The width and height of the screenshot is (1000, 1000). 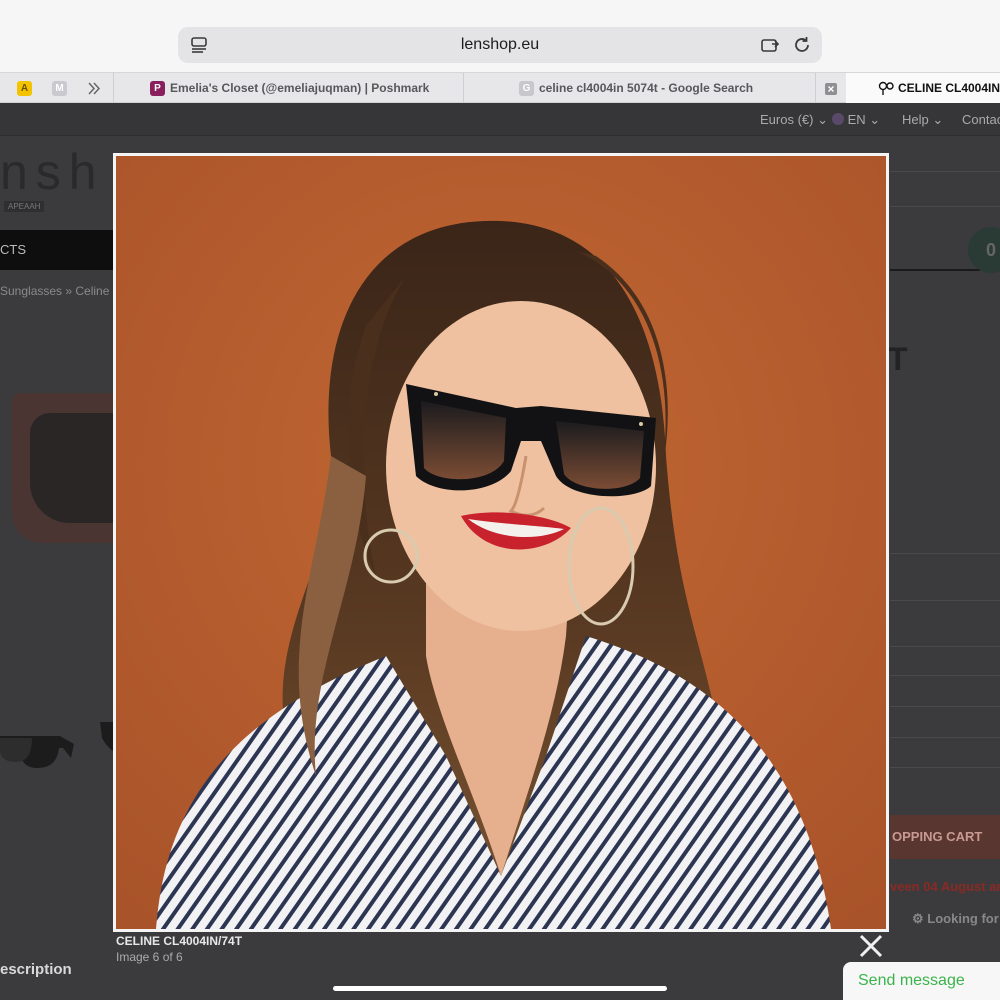 What do you see at coordinates (871, 946) in the screenshot?
I see `close-icon` at bounding box center [871, 946].